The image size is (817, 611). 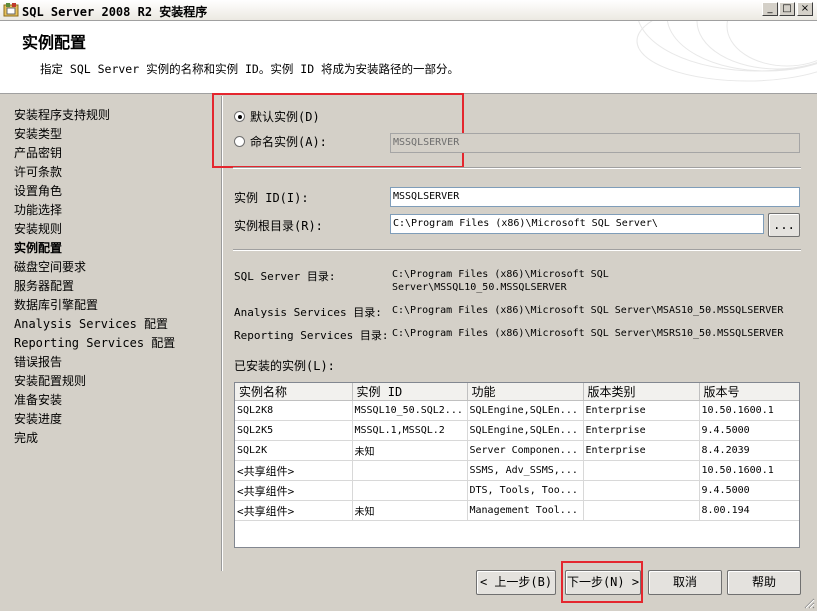 I want to click on table-cell: SQL2K8, so click(x=294, y=410).